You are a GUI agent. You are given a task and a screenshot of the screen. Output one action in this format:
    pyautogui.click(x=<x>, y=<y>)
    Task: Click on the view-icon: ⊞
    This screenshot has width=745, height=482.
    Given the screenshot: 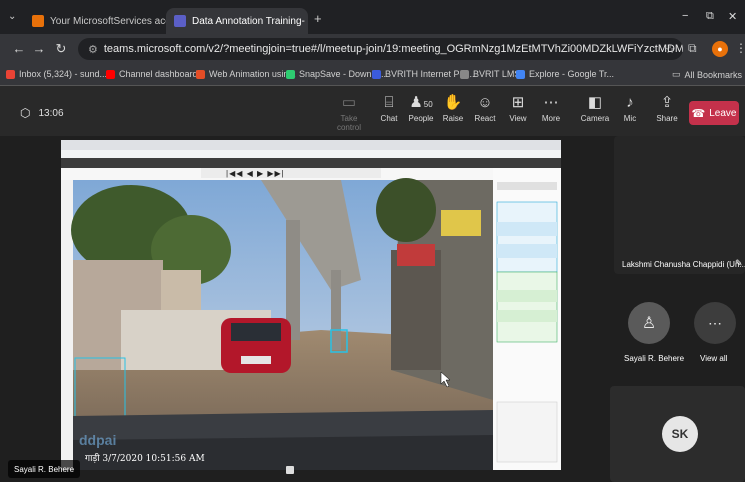 What is the action you would take?
    pyautogui.click(x=518, y=102)
    